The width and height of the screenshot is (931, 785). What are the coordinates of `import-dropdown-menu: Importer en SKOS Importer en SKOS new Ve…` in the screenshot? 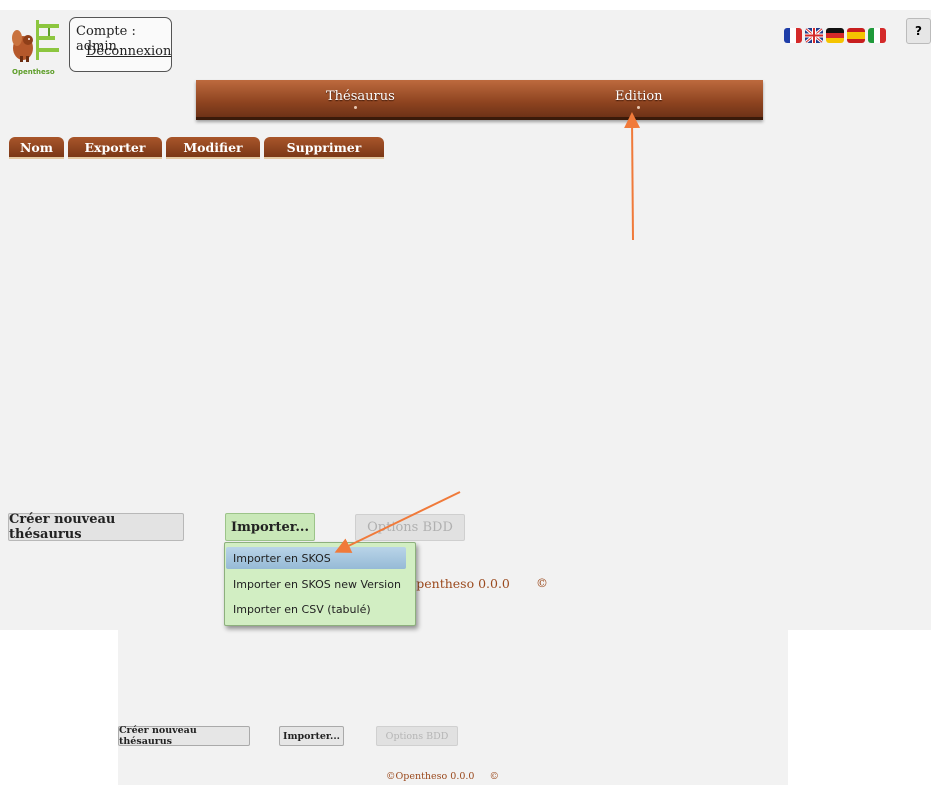 It's located at (320, 584).